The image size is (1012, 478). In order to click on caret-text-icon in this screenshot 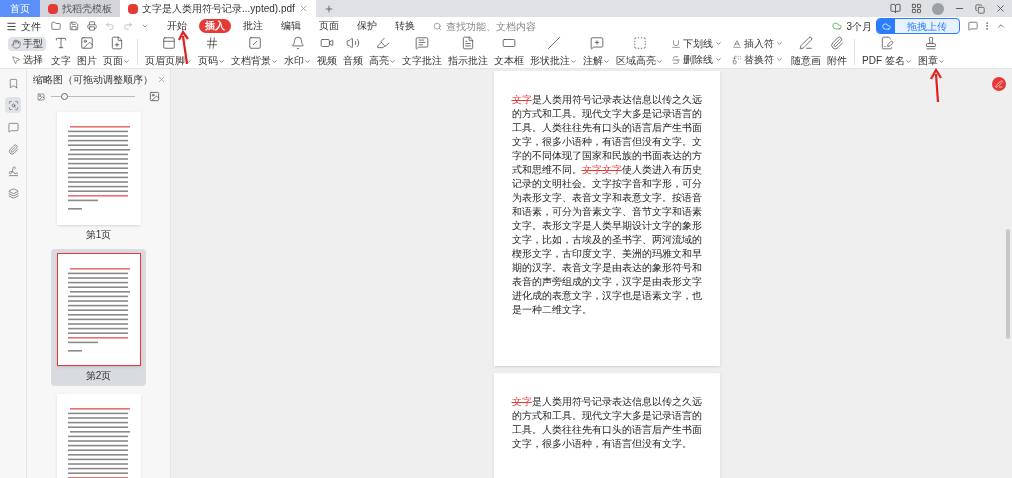, I will do `click(737, 43)`.